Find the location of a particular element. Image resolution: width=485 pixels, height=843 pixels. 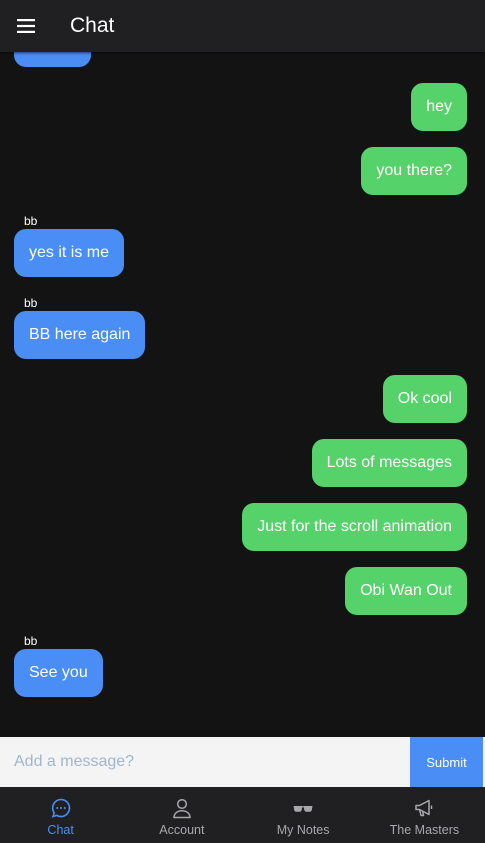

tab-the-masters: The Masters is located at coordinates (424, 815).